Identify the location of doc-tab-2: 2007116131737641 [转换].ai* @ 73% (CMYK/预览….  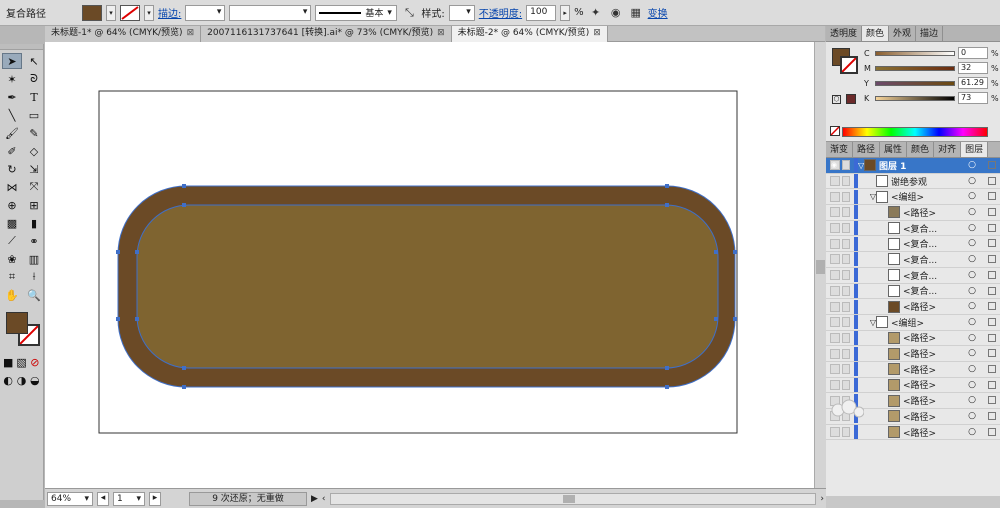
(326, 34).